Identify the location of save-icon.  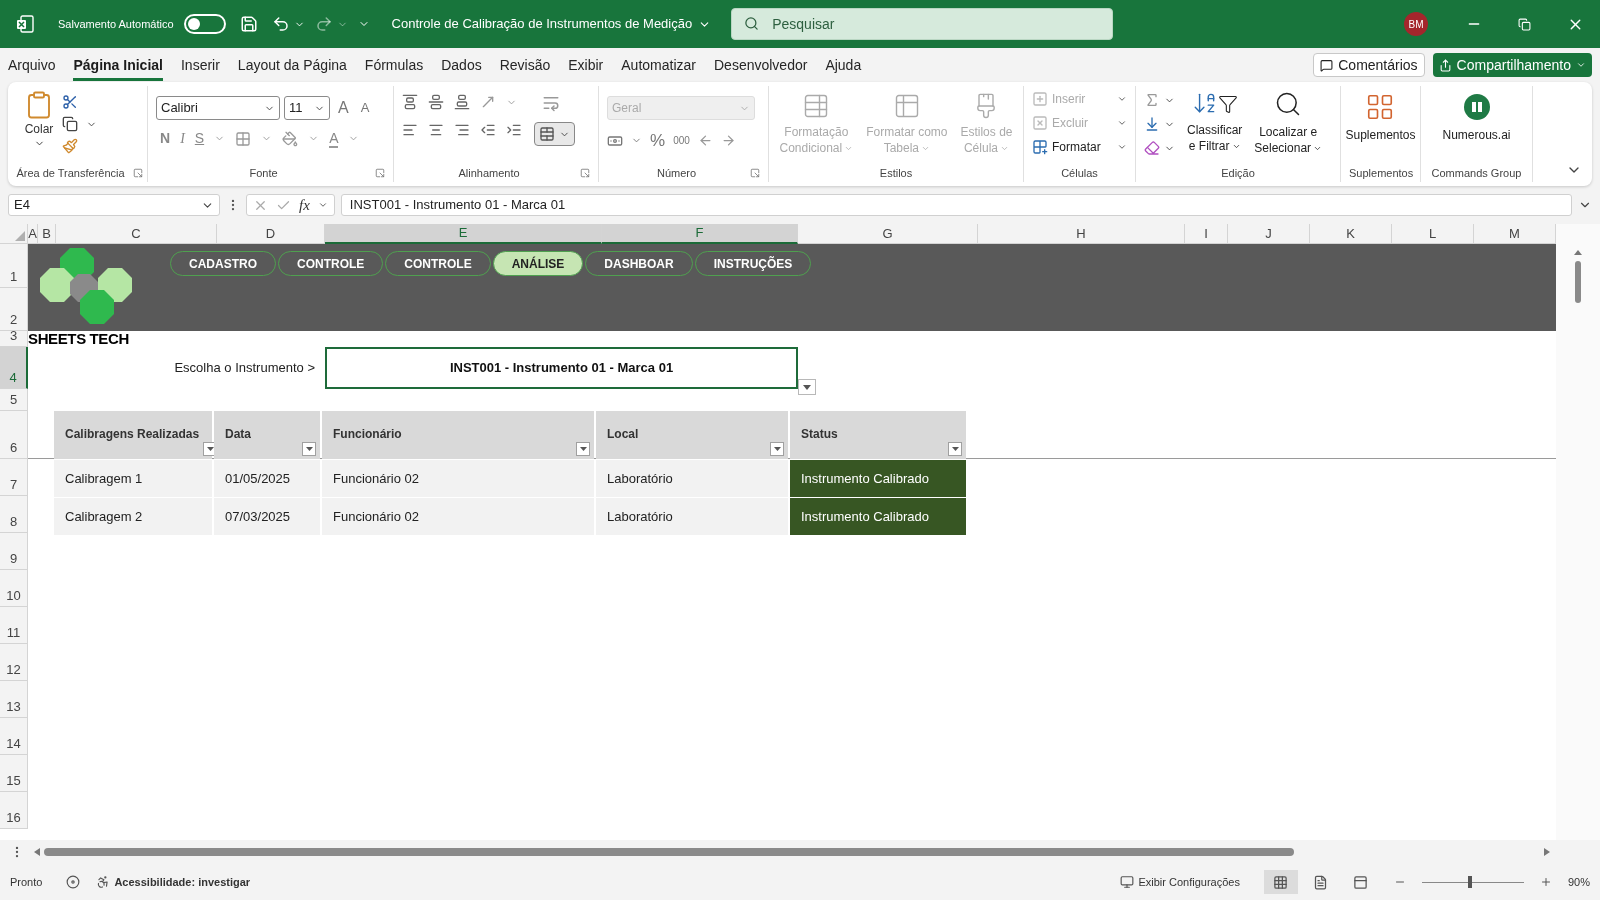
(248, 24).